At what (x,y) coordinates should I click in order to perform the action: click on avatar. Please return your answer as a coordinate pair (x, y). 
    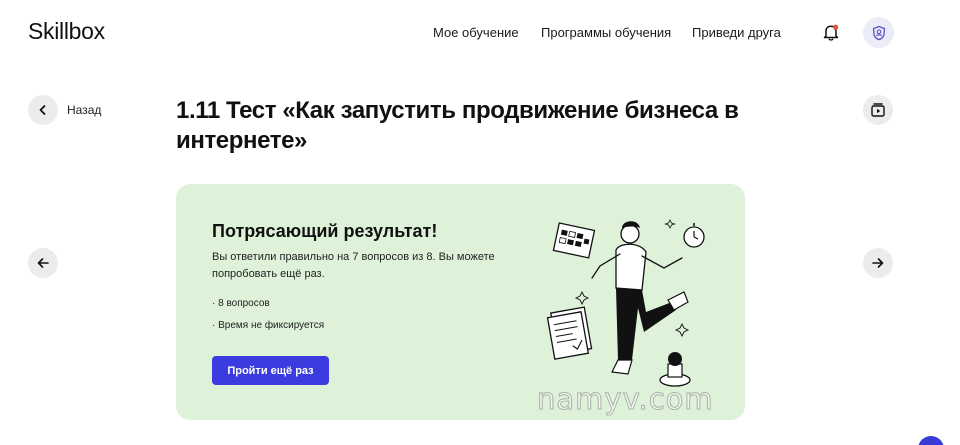
    Looking at the image, I should click on (878, 32).